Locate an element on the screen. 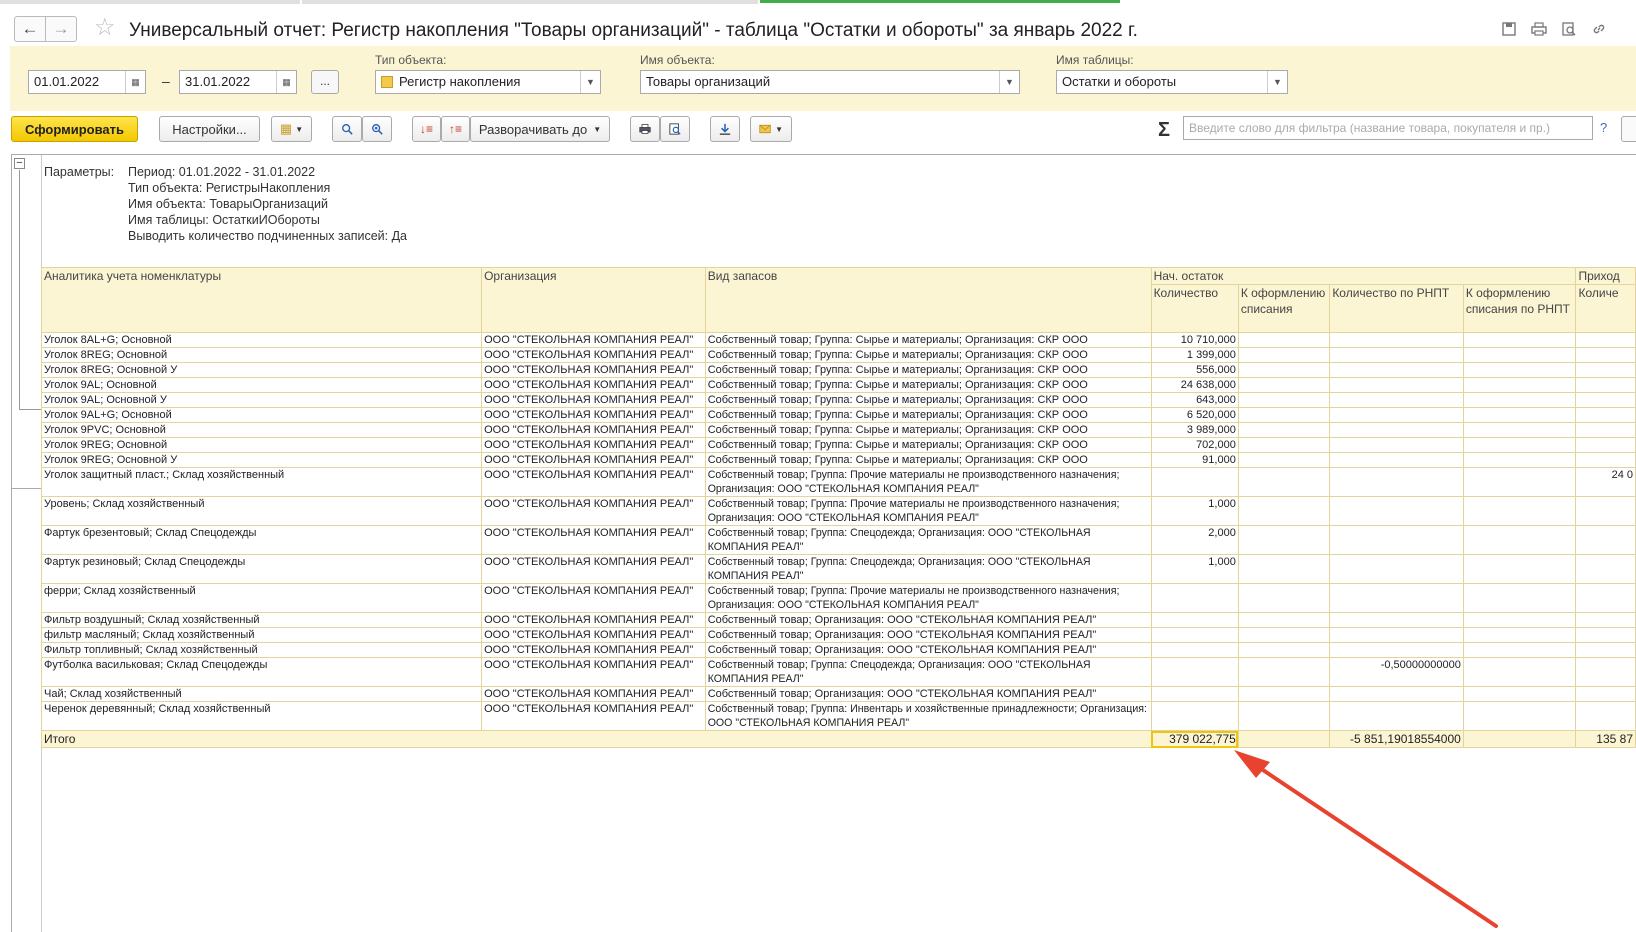  object-name-select: Товары организаций ▼ is located at coordinates (830, 82).